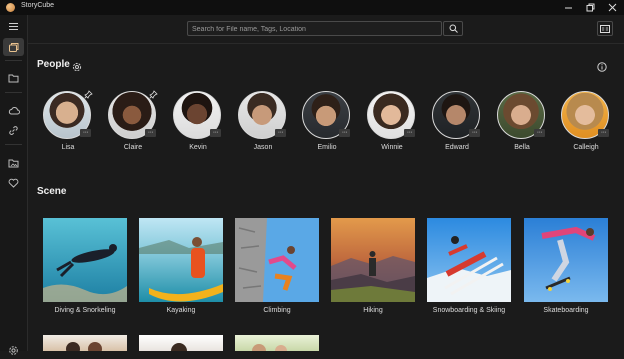 This screenshot has width=624, height=359. I want to click on kayaking-photo, so click(181, 260).